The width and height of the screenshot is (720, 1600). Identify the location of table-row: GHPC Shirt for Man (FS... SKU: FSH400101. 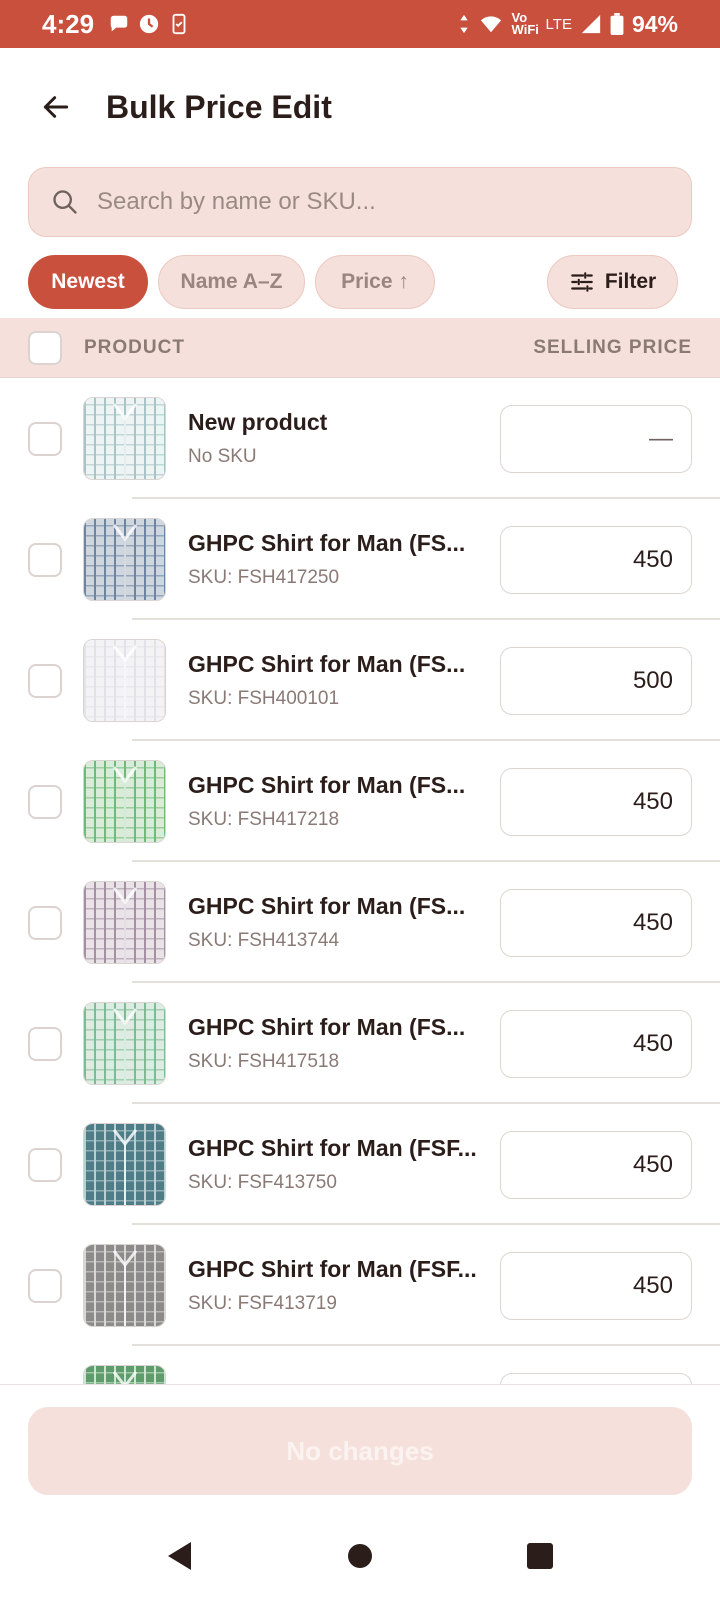
(360, 680).